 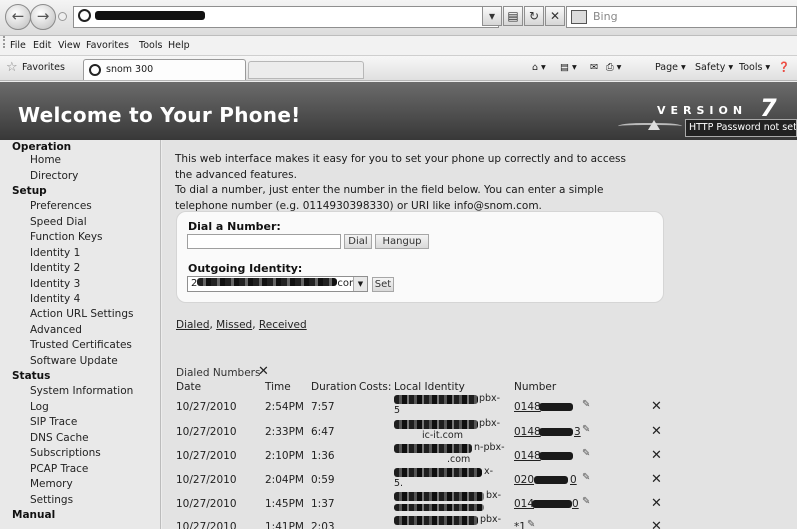 I want to click on safety-menu-label: Safety, so click(x=710, y=67).